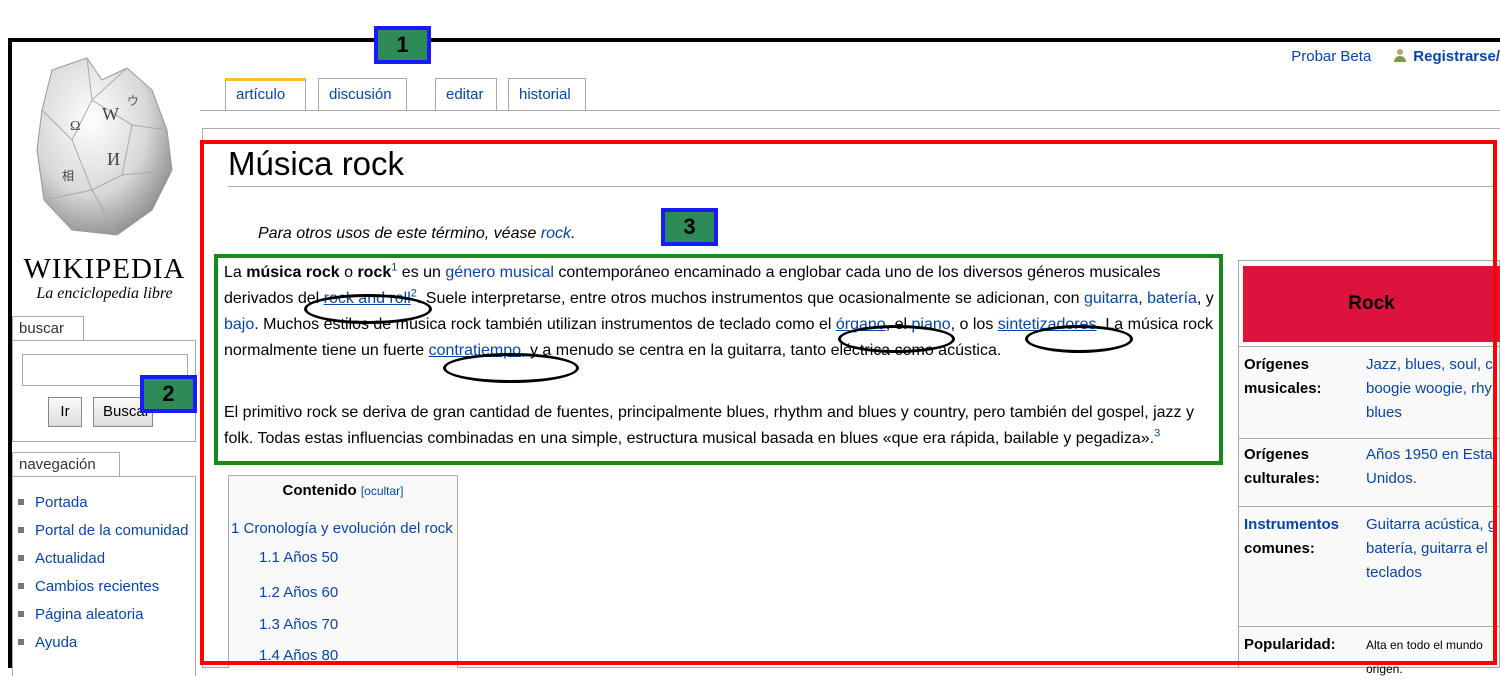  I want to click on personal-bar: Probar Beta Registrarse/, so click(1395, 56).